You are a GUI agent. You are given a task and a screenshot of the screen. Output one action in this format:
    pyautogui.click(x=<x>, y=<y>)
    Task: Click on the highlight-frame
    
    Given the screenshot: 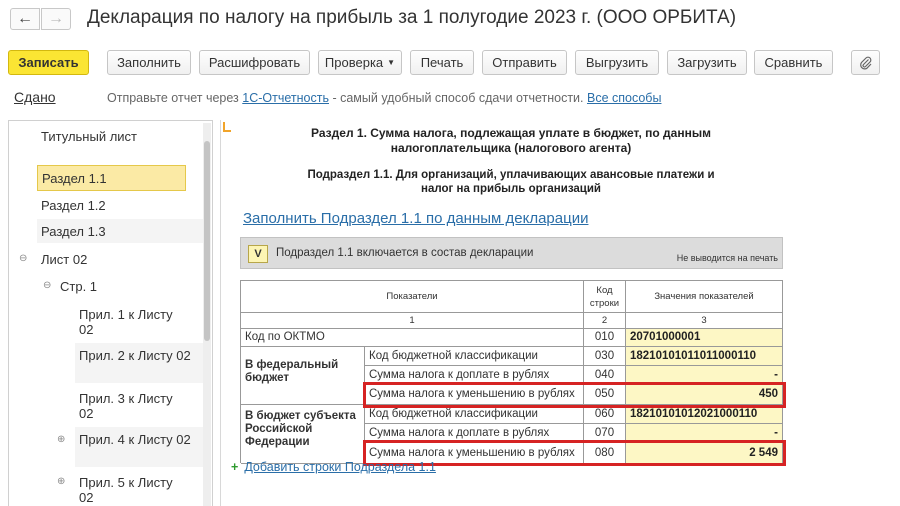 What is the action you would take?
    pyautogui.click(x=574, y=395)
    